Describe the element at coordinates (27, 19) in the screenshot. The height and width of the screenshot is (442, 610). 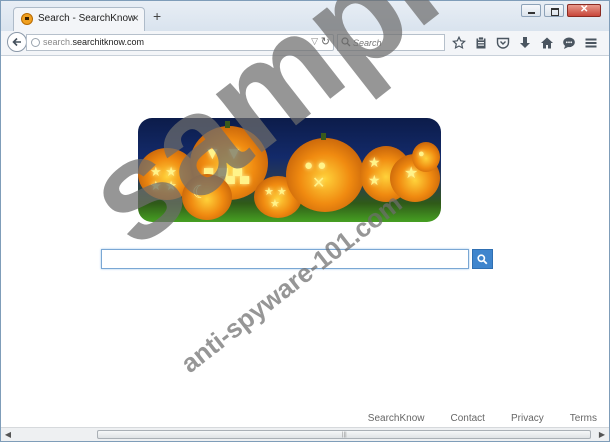
I see `pumpkin-icon` at that location.